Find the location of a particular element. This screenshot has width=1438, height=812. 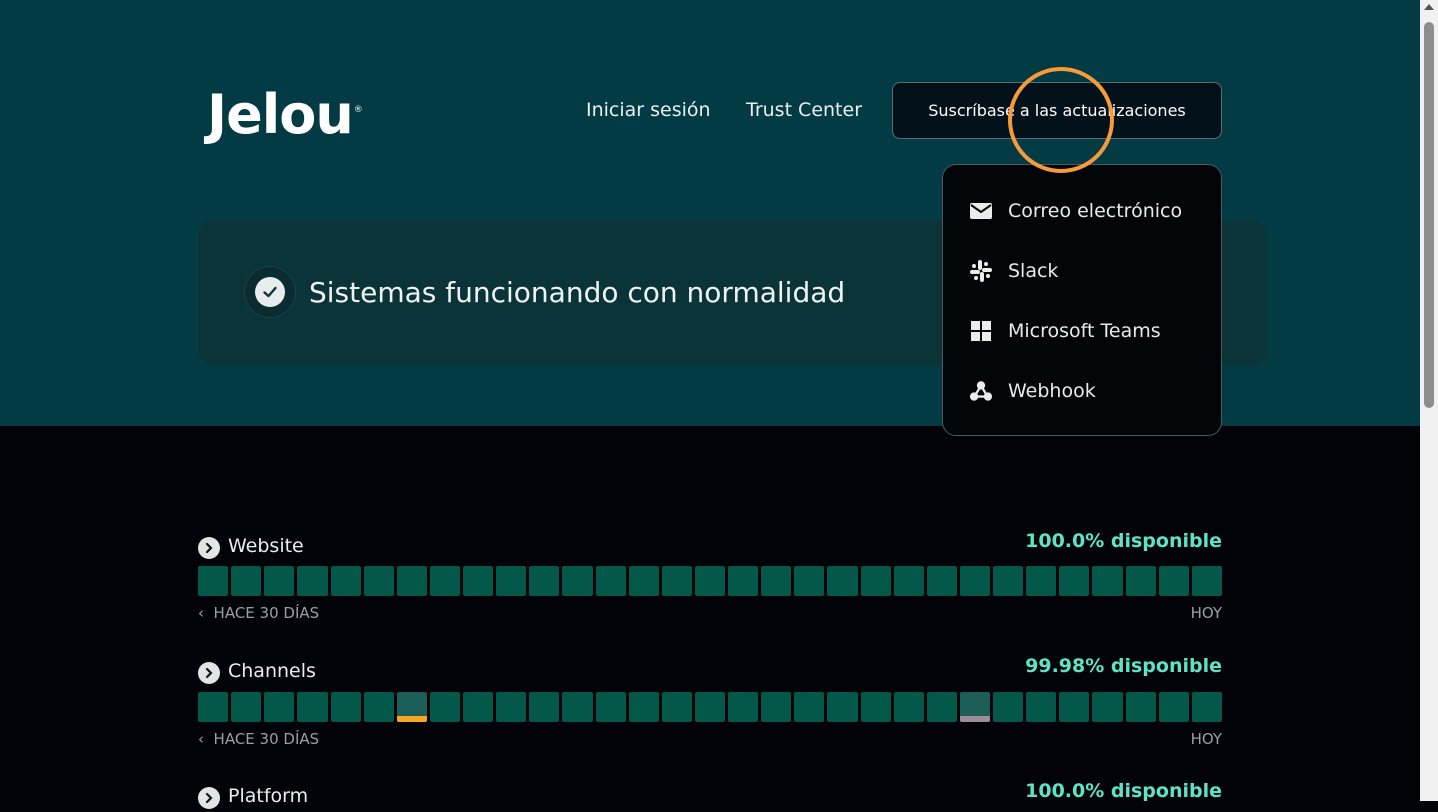

check-icon is located at coordinates (270, 292).